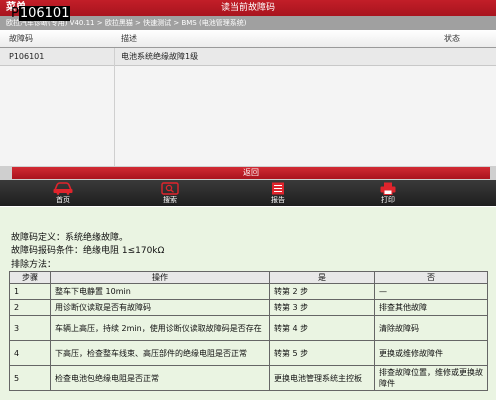 This screenshot has width=496, height=400. What do you see at coordinates (160, 307) in the screenshot?
I see `step-operation: 用诊断仪读取是否有故障码` at bounding box center [160, 307].